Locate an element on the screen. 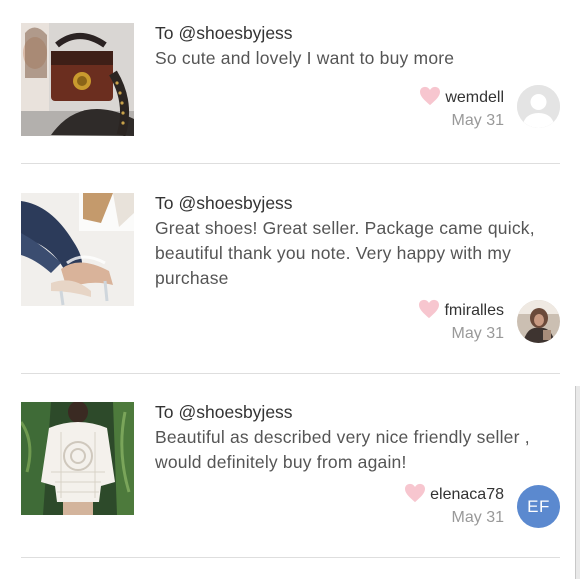  handbag-photo is located at coordinates (77, 79).